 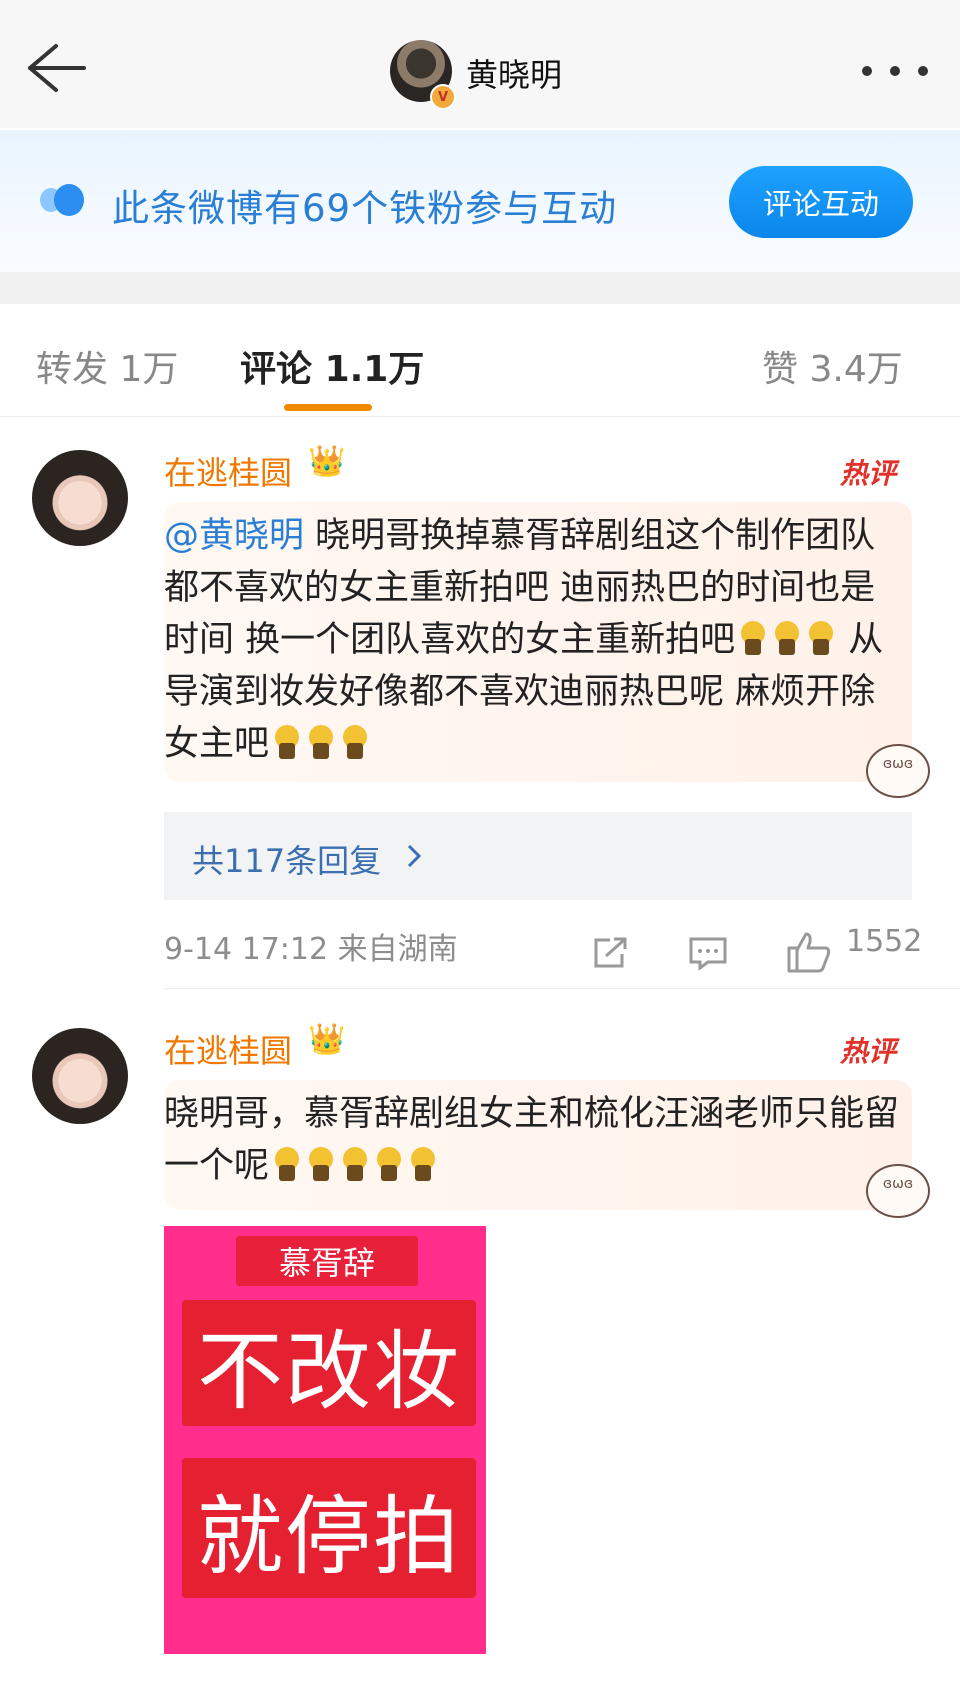 What do you see at coordinates (821, 202) in the screenshot?
I see `comment-interact-button: 评论互动` at bounding box center [821, 202].